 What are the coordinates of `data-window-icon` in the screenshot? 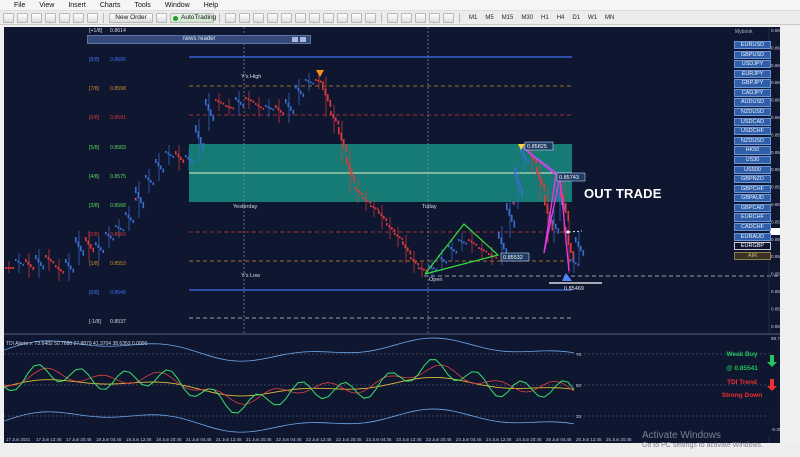 It's located at (50, 17).